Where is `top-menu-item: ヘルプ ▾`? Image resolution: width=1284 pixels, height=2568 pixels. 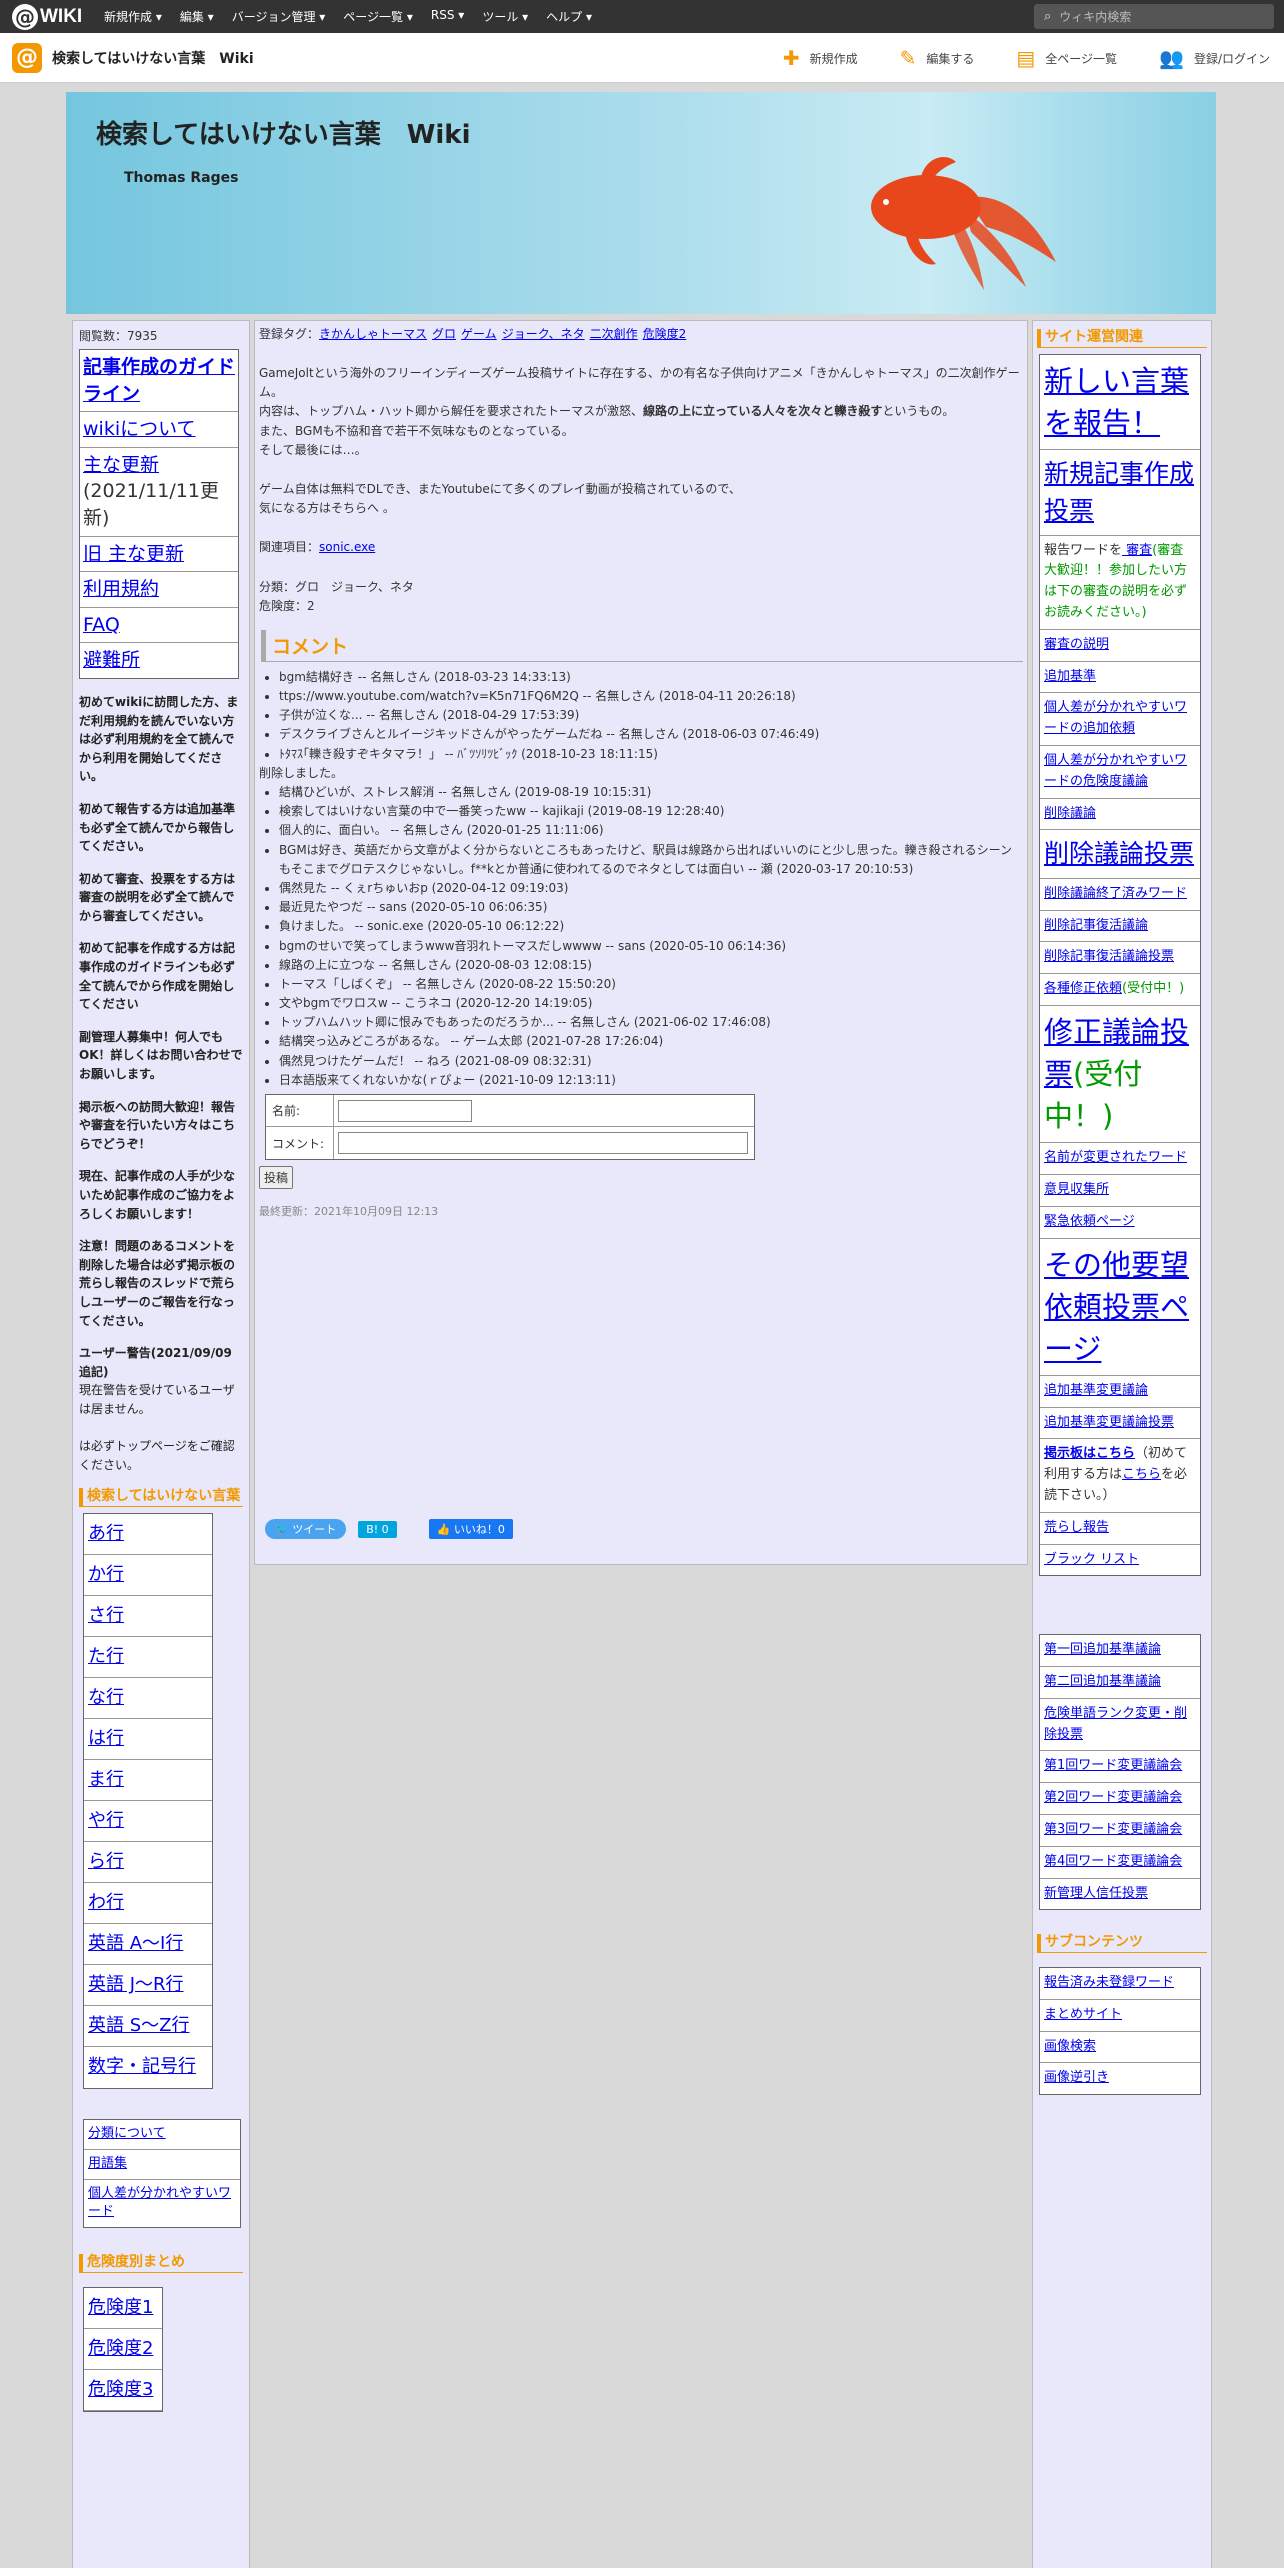 top-menu-item: ヘルプ ▾ is located at coordinates (569, 16).